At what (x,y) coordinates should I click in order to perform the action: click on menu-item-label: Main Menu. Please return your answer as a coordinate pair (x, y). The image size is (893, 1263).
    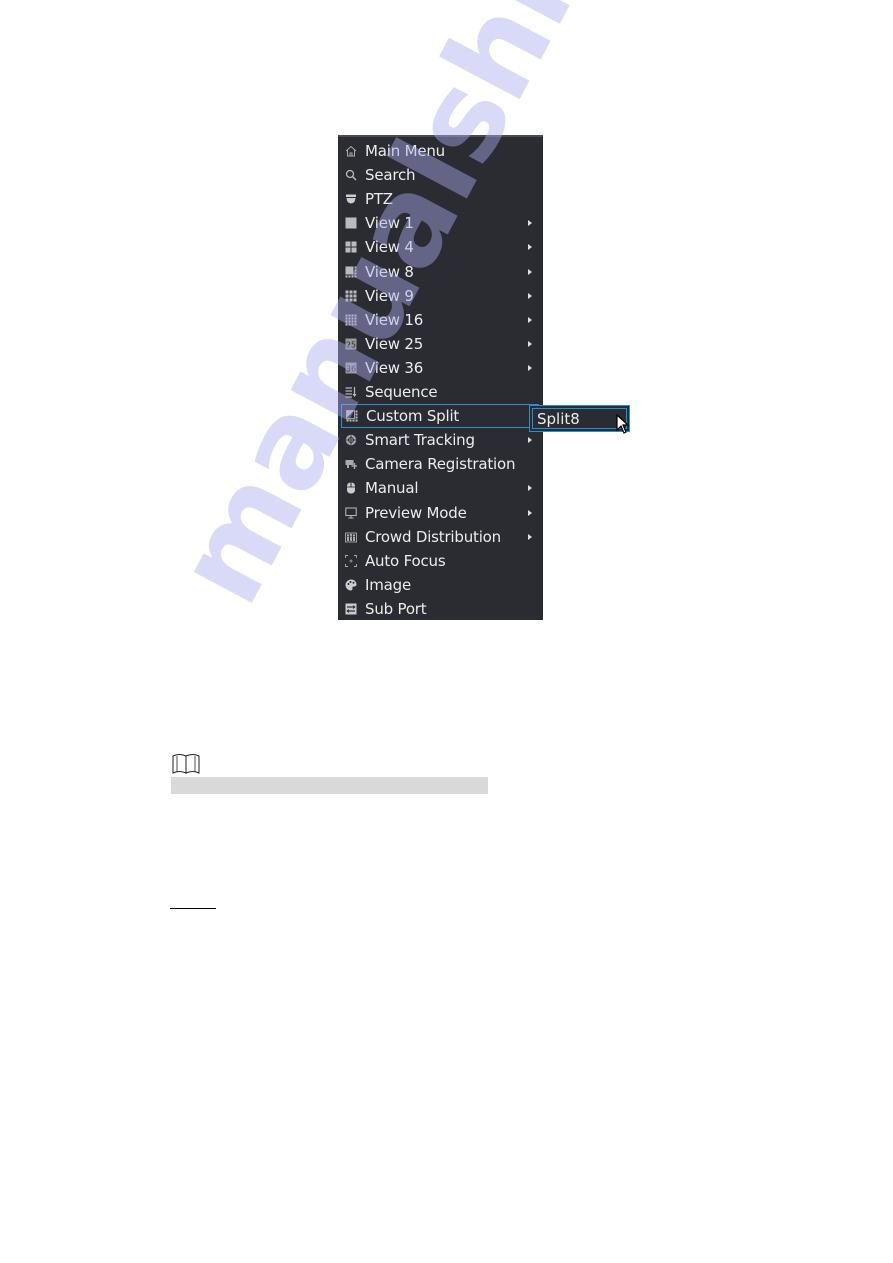
    Looking at the image, I should click on (405, 151).